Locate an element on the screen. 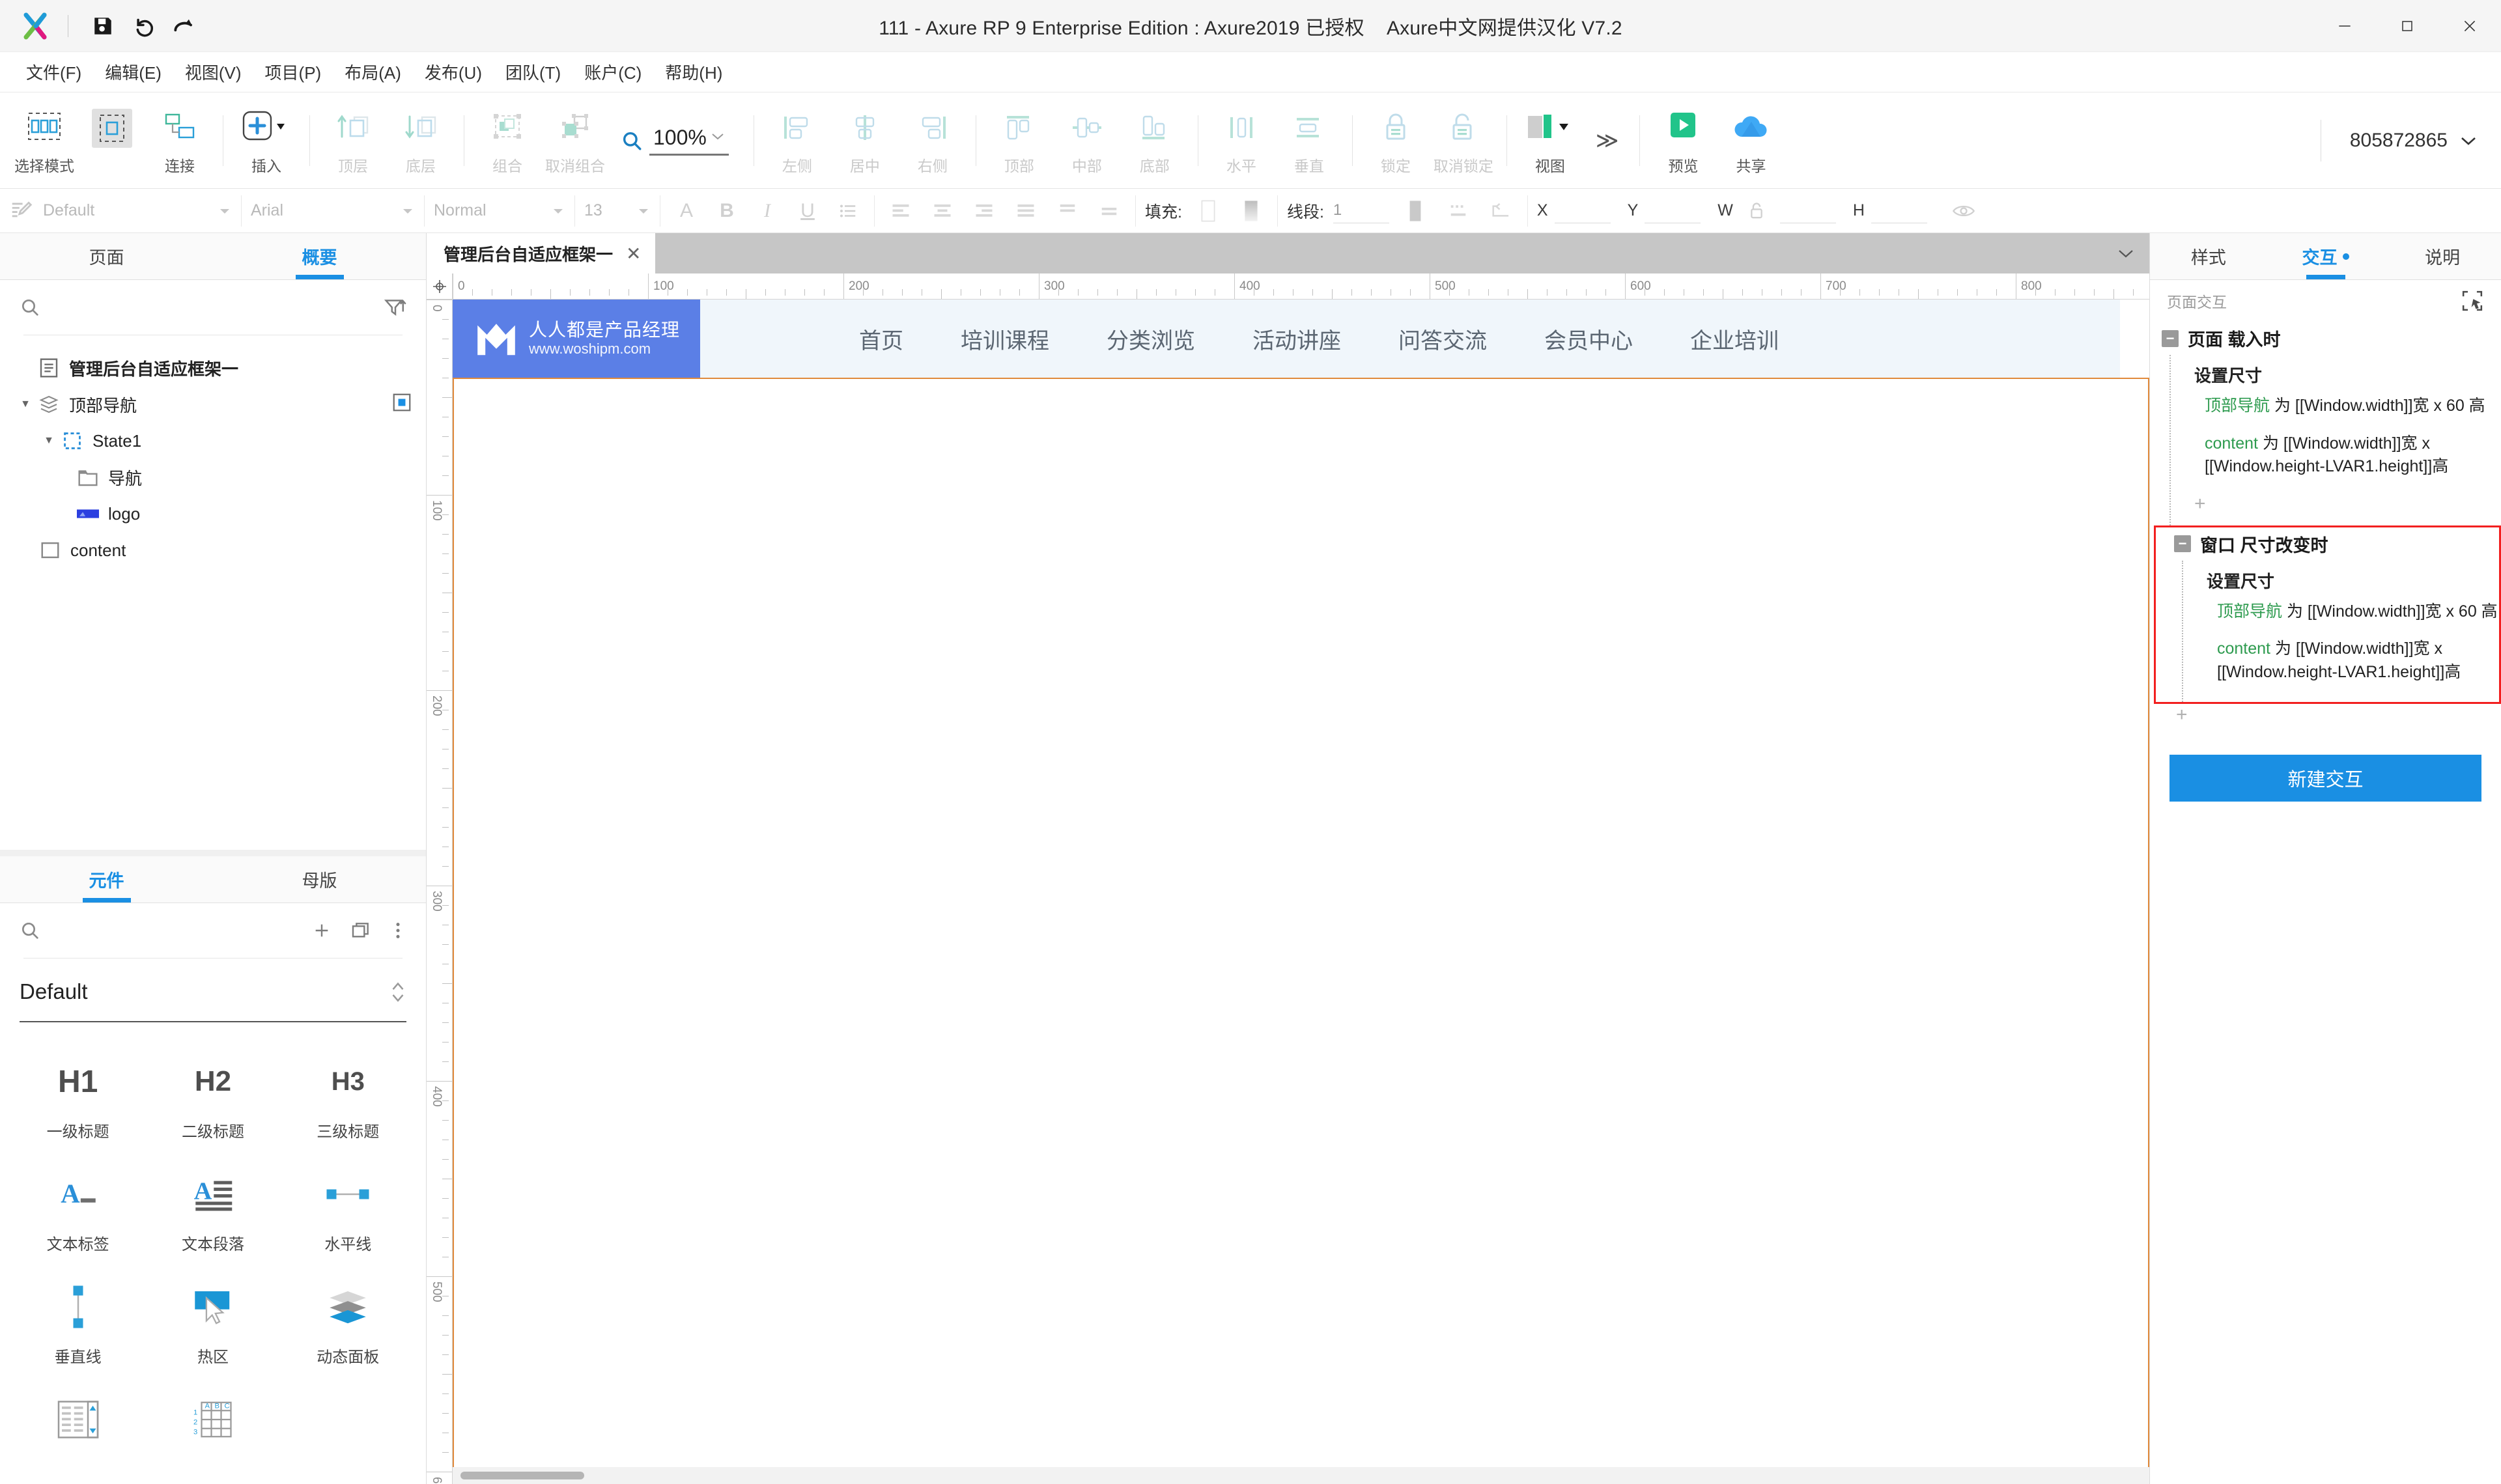  menu-edit: 编辑(E) is located at coordinates (133, 72).